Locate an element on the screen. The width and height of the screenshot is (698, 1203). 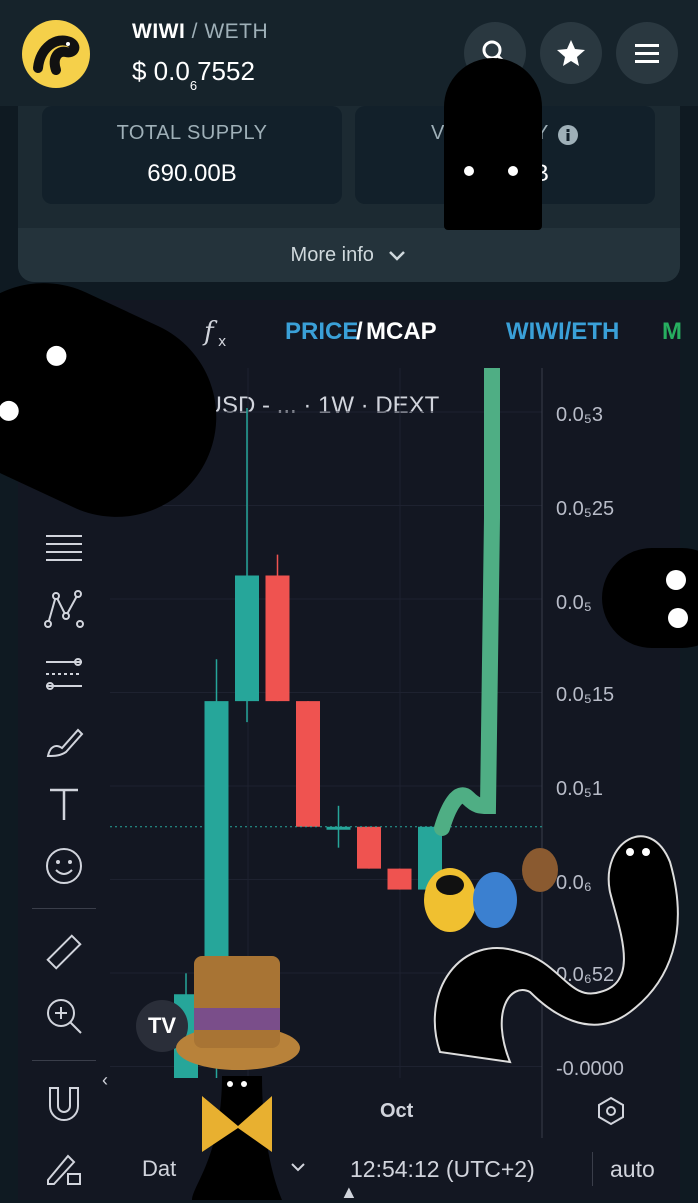
total-supply-value: 690.00B is located at coordinates (192, 173).